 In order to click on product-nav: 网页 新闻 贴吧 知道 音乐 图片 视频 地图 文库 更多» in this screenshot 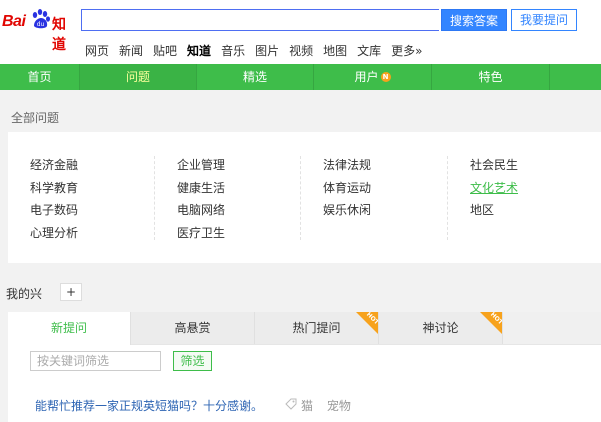, I will do `click(258, 51)`.